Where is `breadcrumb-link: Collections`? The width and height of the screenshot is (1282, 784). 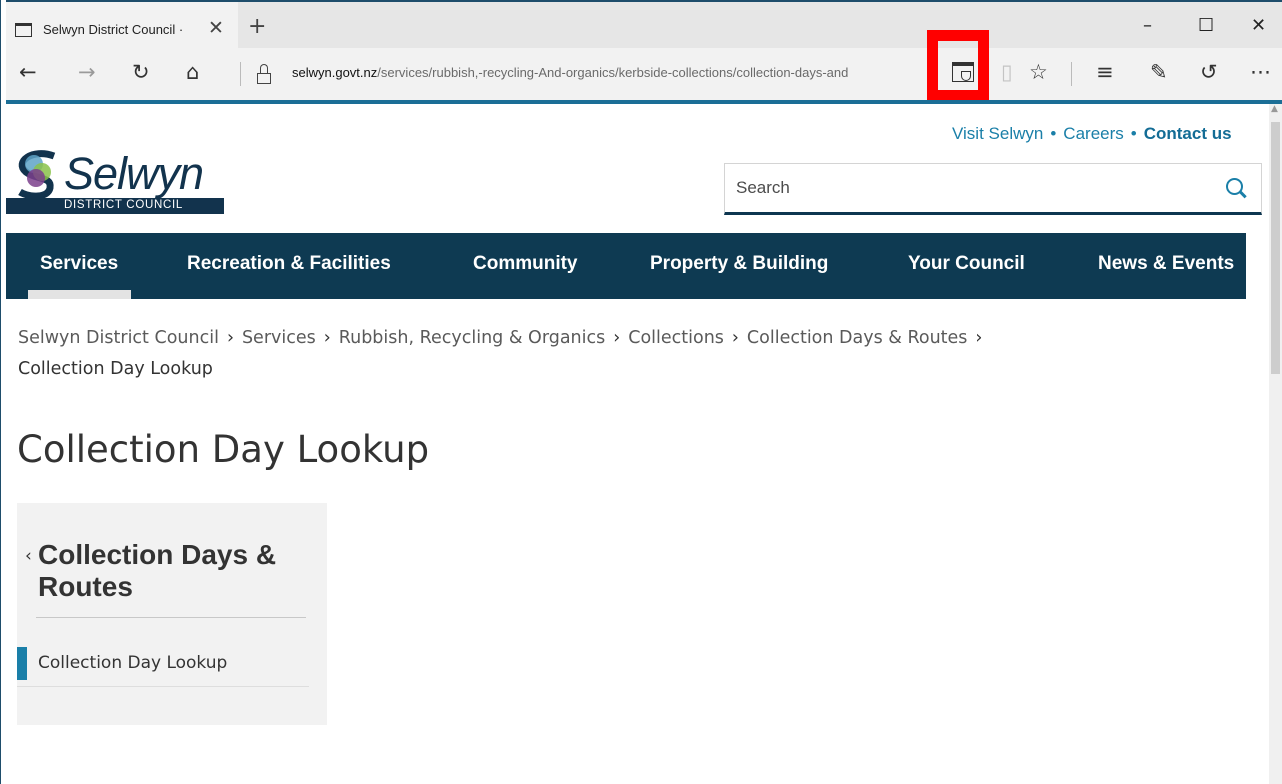
breadcrumb-link: Collections is located at coordinates (676, 338).